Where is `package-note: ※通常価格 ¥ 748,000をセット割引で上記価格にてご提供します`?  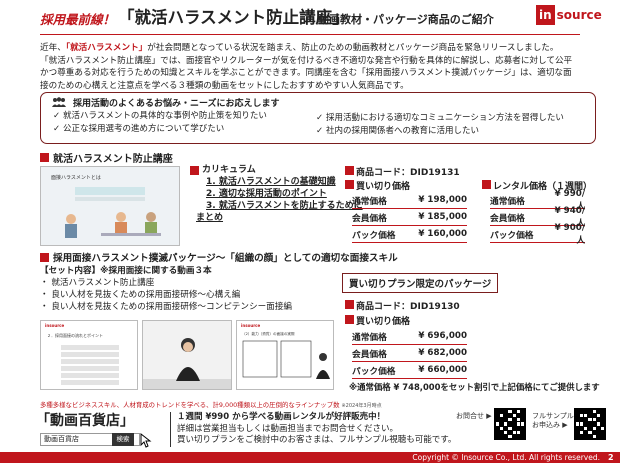
package-note: ※通常価格 ¥ 748,000をセット割引で上記価格にてご提供します is located at coordinates (474, 387).